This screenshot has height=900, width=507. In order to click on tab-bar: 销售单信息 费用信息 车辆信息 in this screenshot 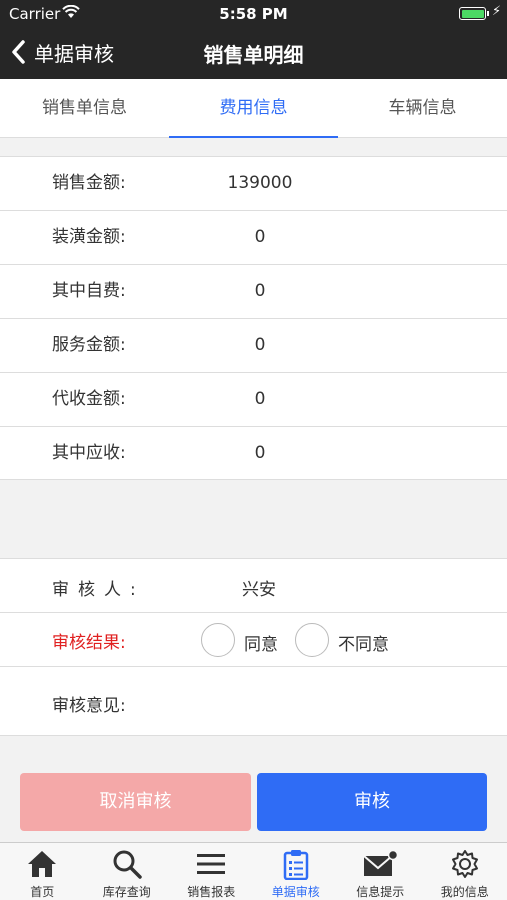, I will do `click(253, 108)`.